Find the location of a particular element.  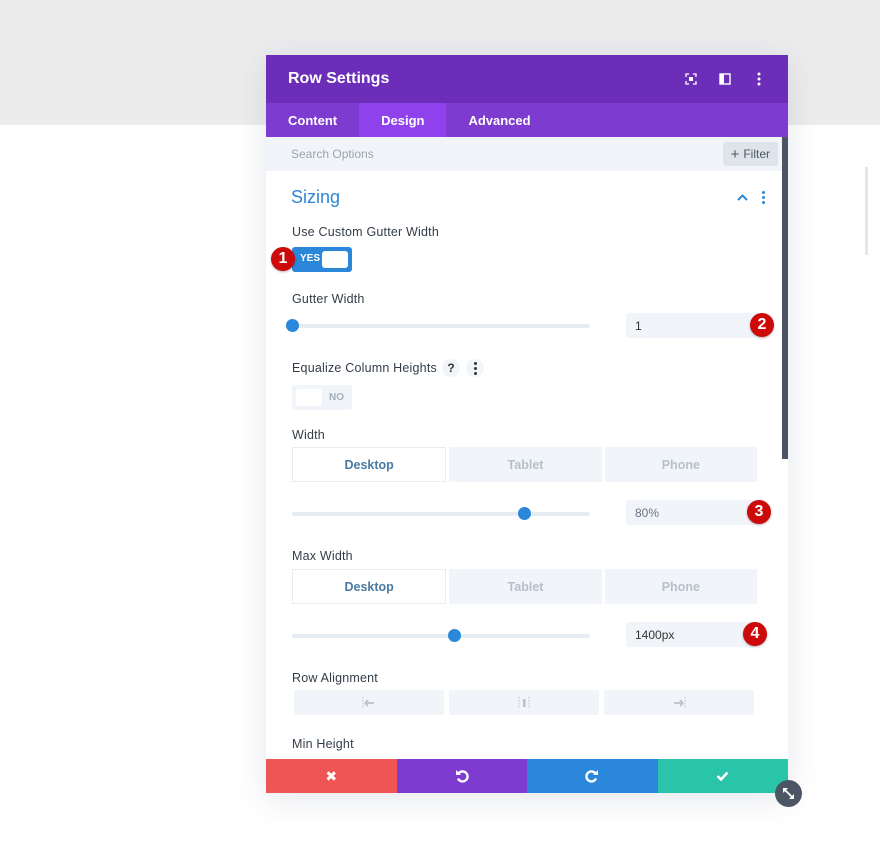

max-width-label: Max Width is located at coordinates (322, 556).